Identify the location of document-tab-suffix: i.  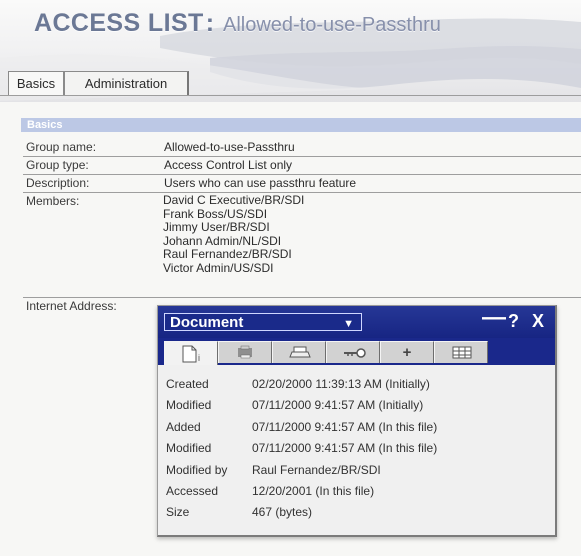
(199, 358).